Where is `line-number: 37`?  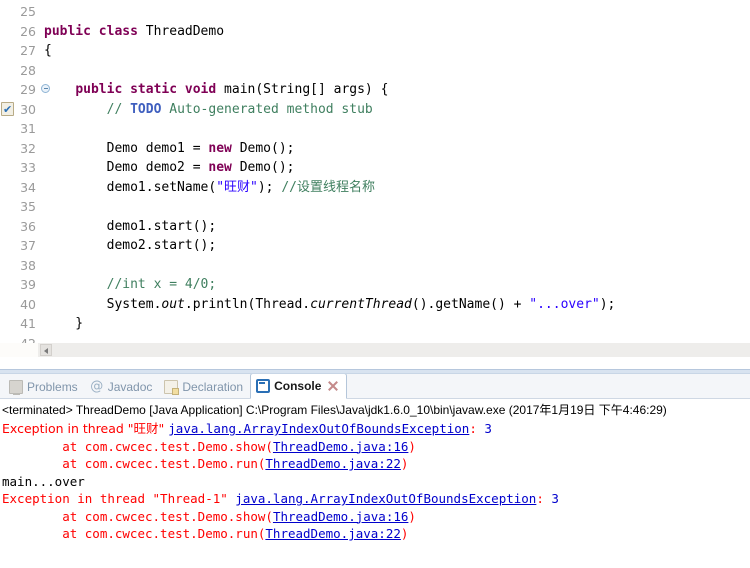 line-number: 37 is located at coordinates (28, 245).